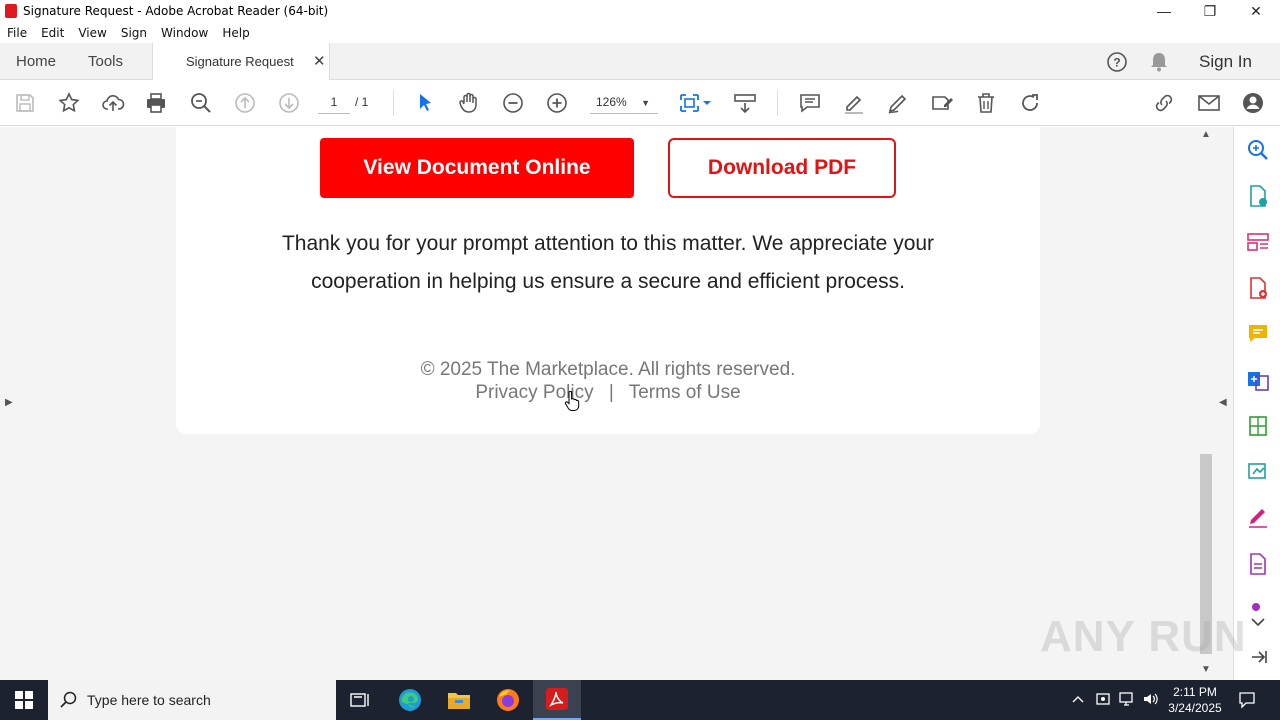 This screenshot has height=720, width=1280. What do you see at coordinates (1127, 699) in the screenshot?
I see `network-icon` at bounding box center [1127, 699].